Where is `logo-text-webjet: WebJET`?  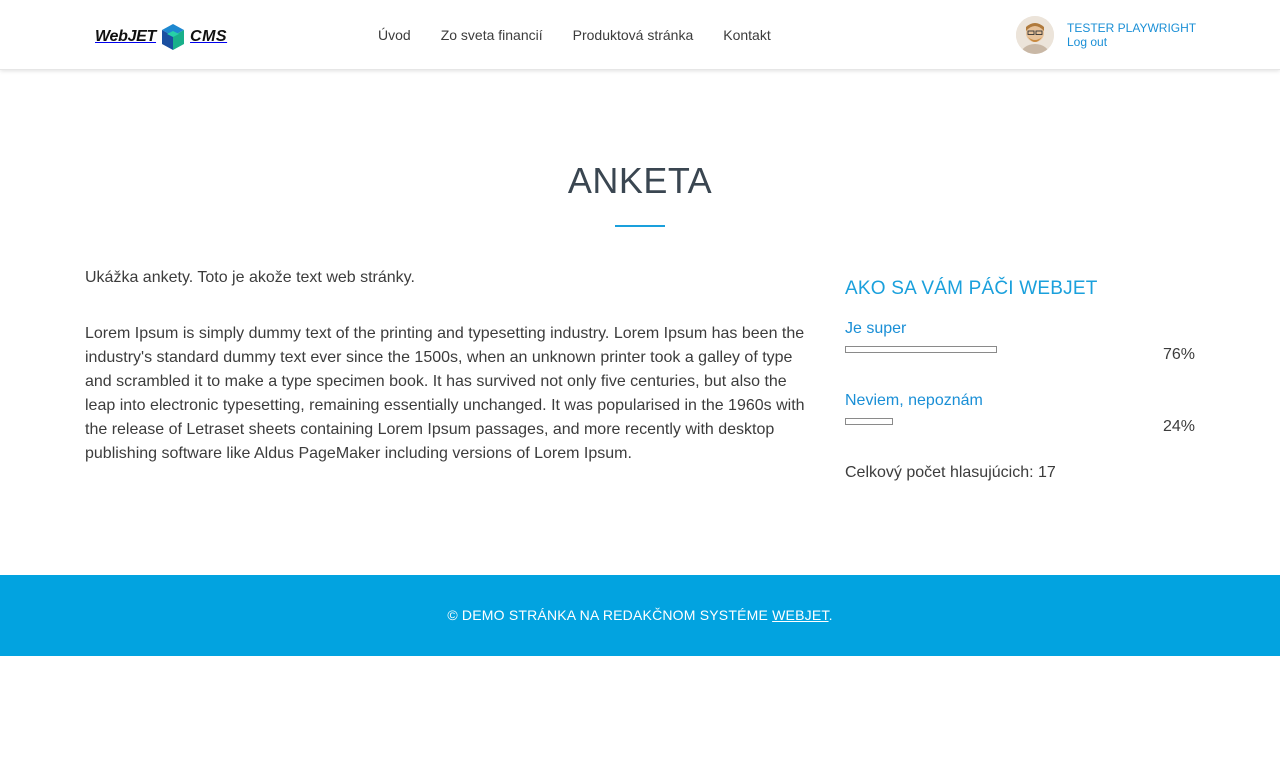 logo-text-webjet: WebJET is located at coordinates (126, 36).